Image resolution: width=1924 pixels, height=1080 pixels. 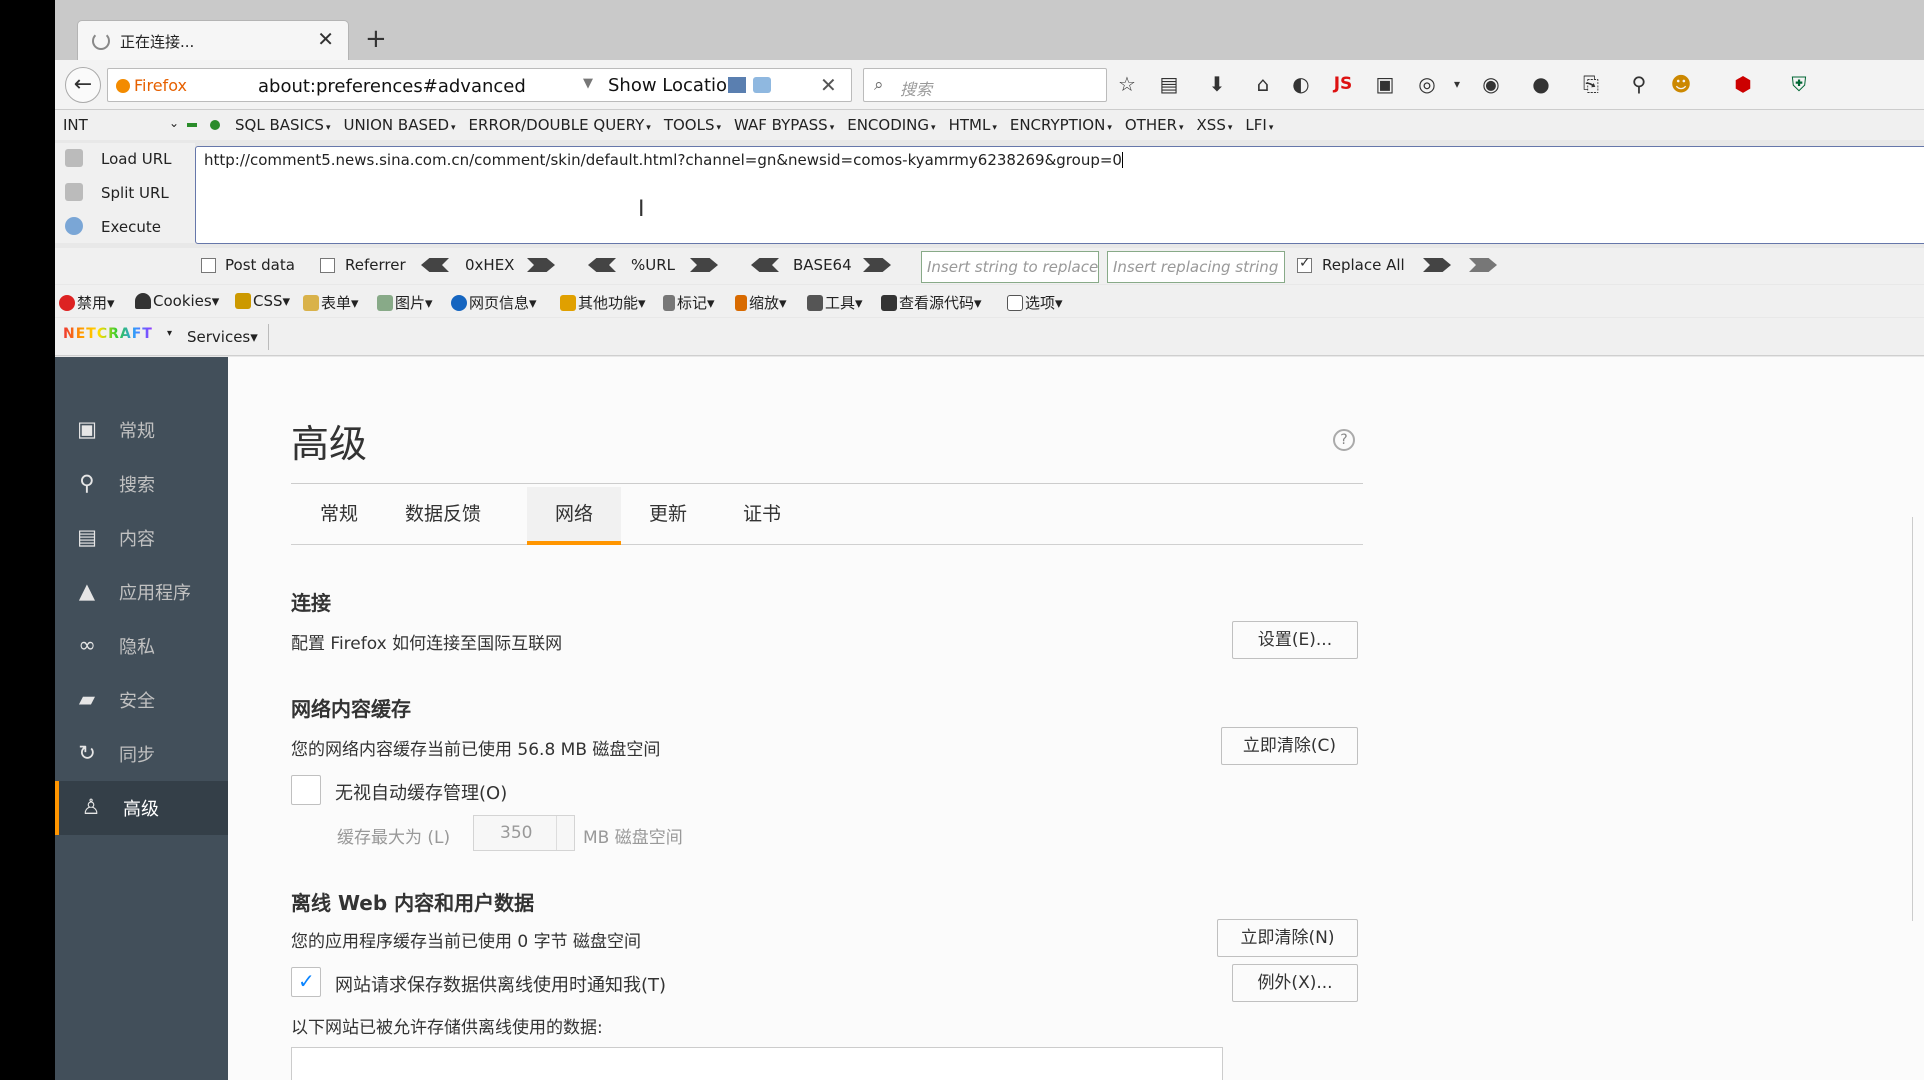 I want to click on wd-tools: 工具▾, so click(x=835, y=302).